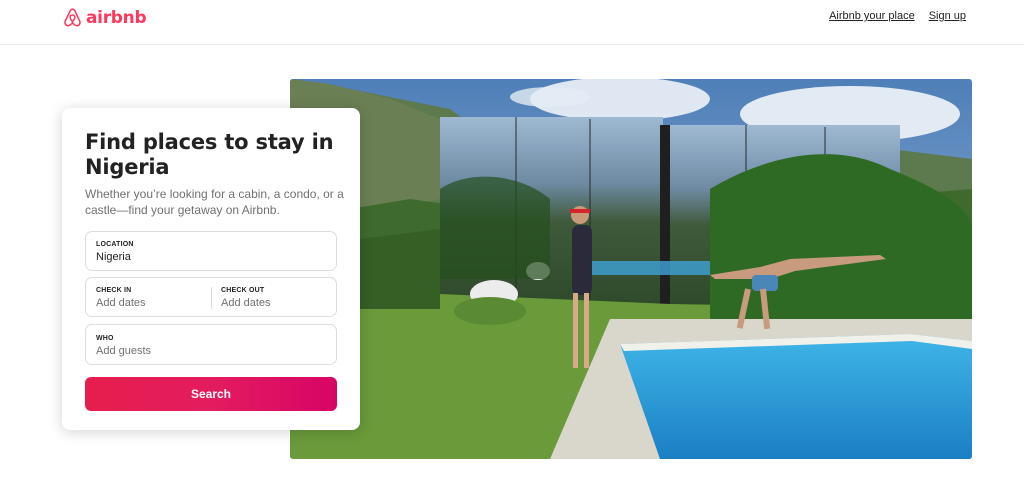 The height and width of the screenshot is (487, 1024). What do you see at coordinates (211, 257) in the screenshot?
I see `location-value: Nigeria` at bounding box center [211, 257].